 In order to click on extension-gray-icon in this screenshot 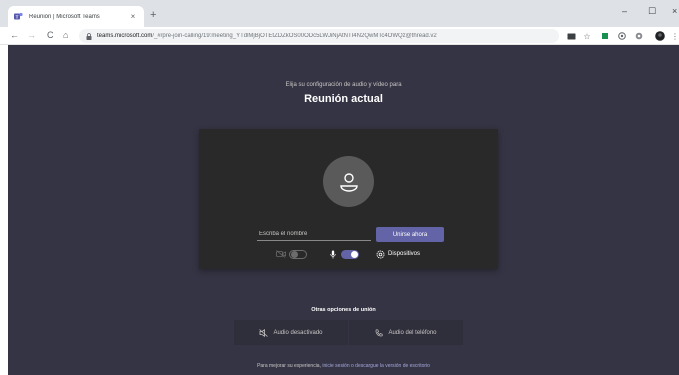, I will do `click(622, 36)`.